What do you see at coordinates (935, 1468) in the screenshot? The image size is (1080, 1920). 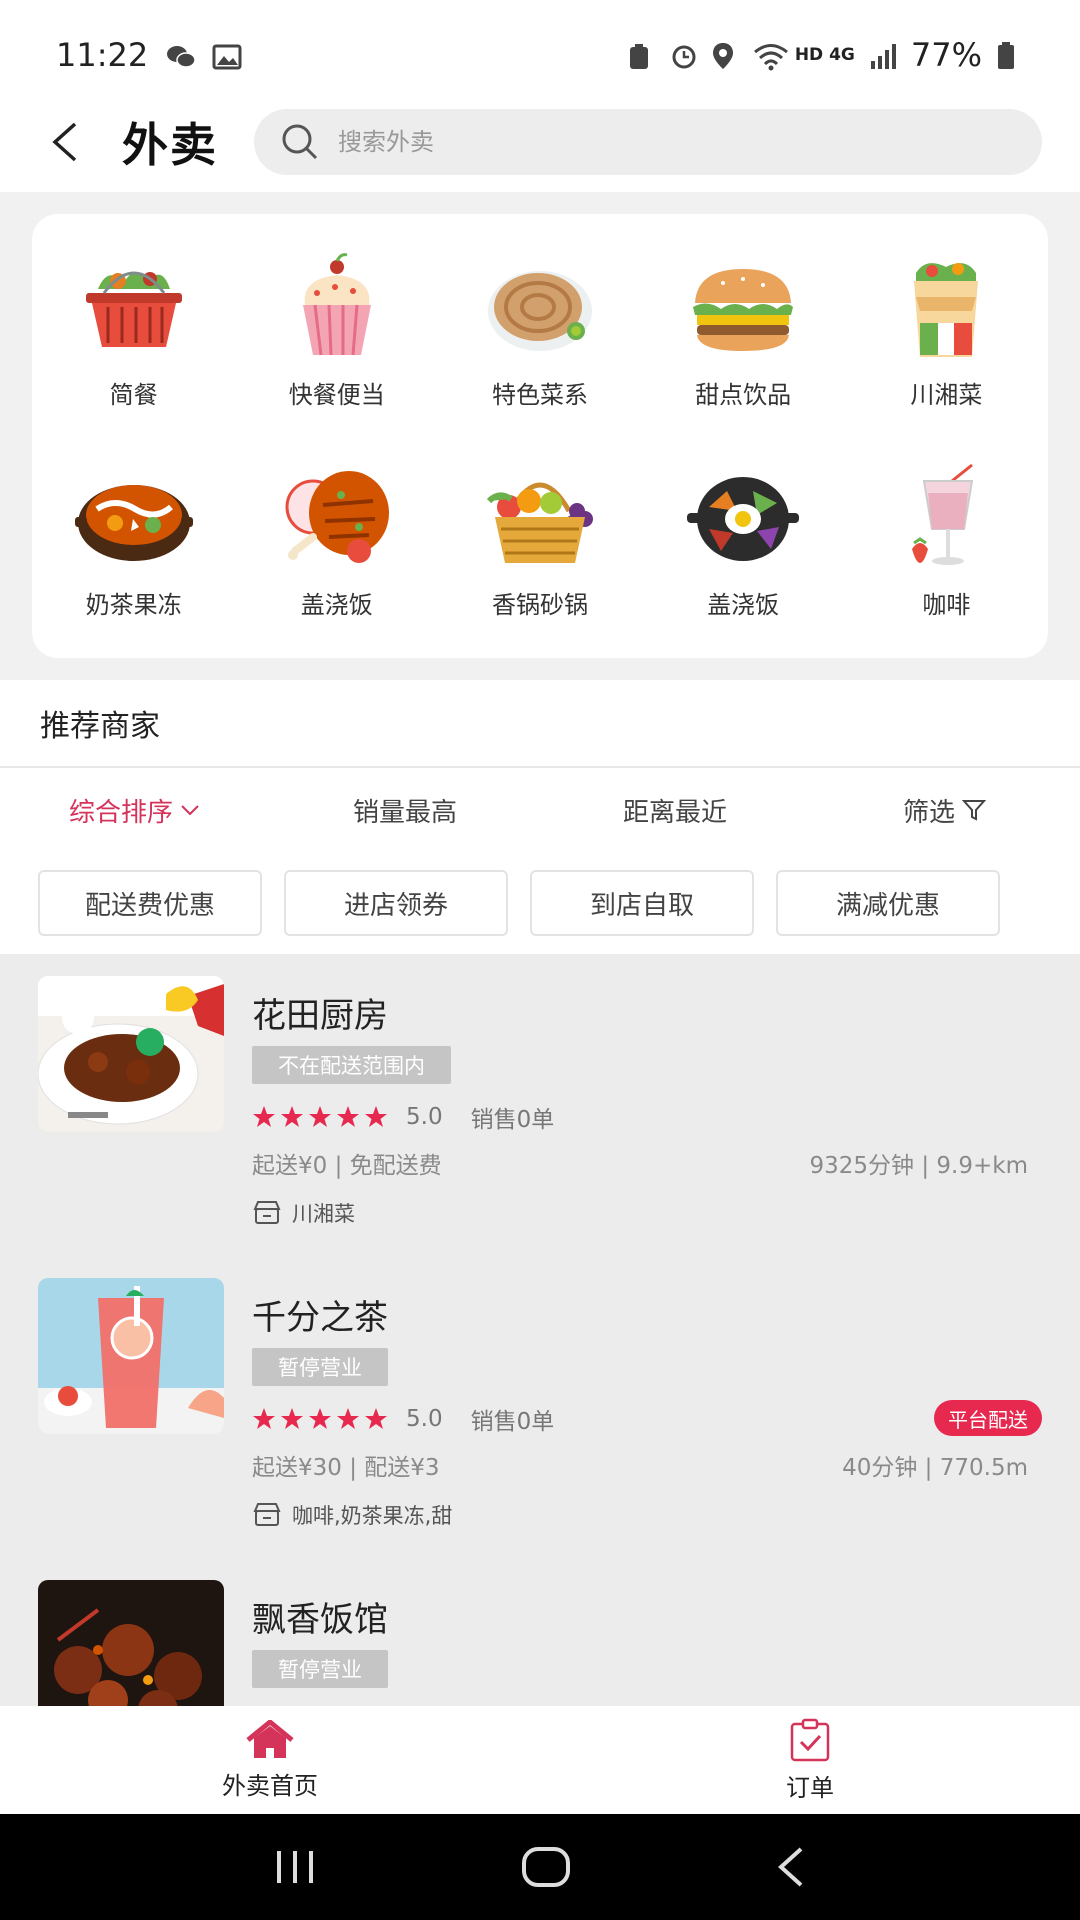 I see `shop-distance: 40分钟 | 770.5m` at bounding box center [935, 1468].